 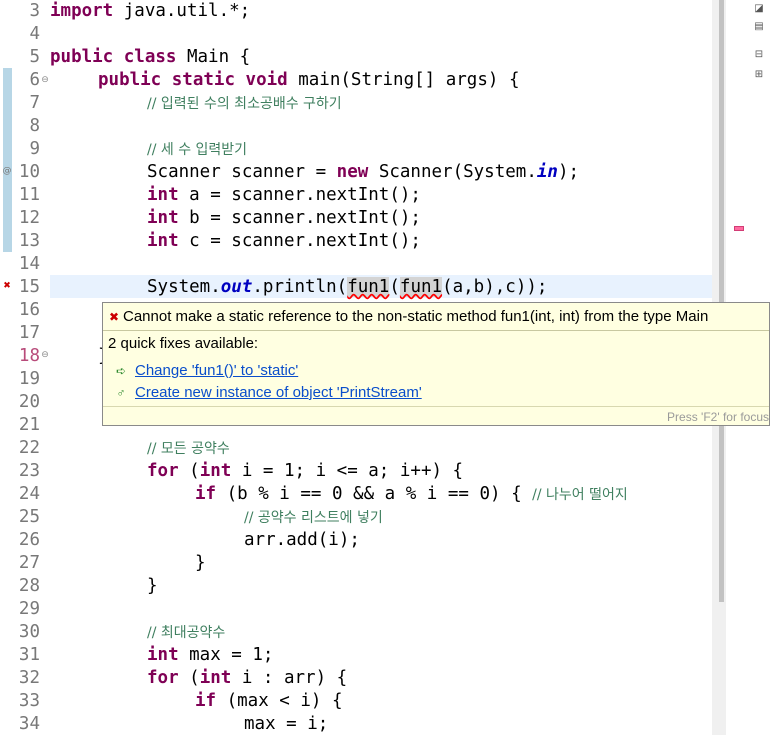 I want to click on change-modifier-icon: ➪, so click(x=121, y=371).